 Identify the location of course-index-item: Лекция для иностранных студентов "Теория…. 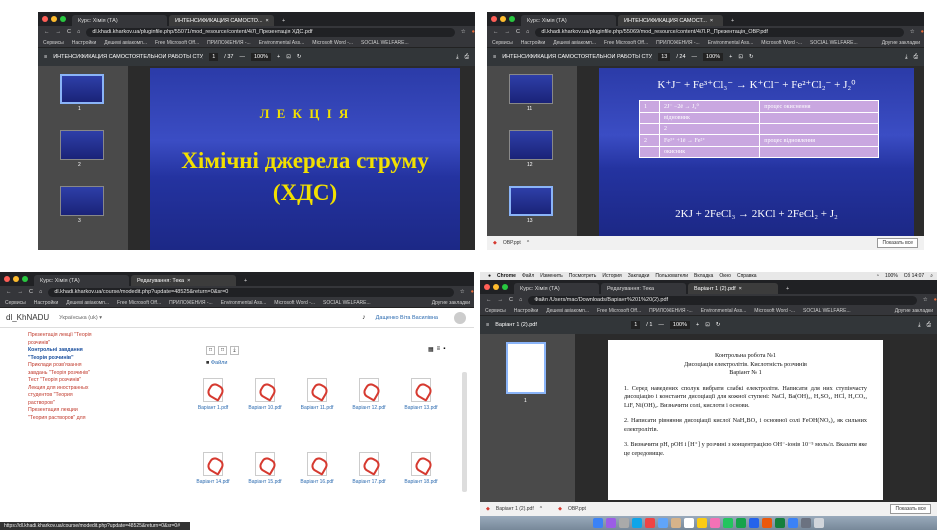
(62, 396).